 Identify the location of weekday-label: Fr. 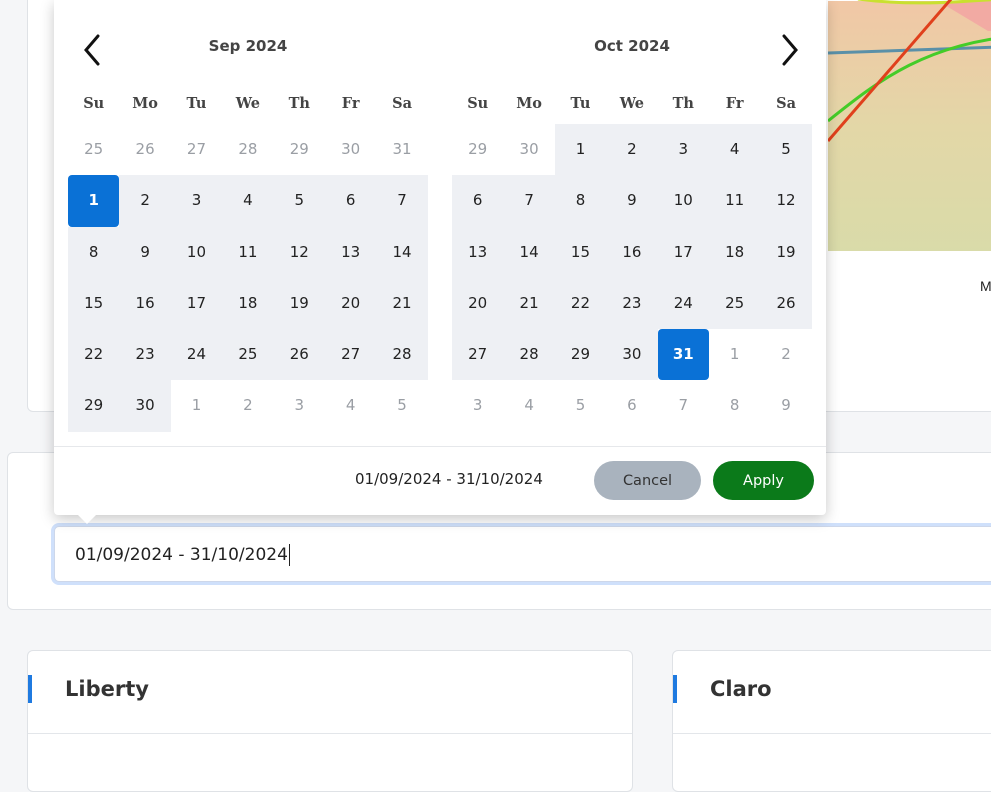
(350, 103).